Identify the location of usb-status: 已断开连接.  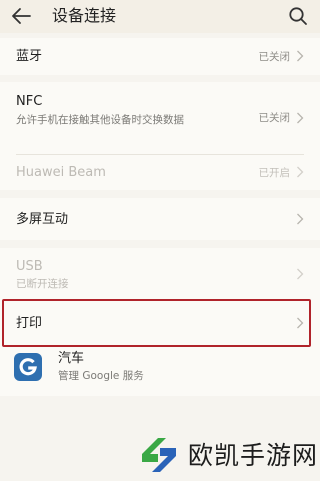
(42, 284).